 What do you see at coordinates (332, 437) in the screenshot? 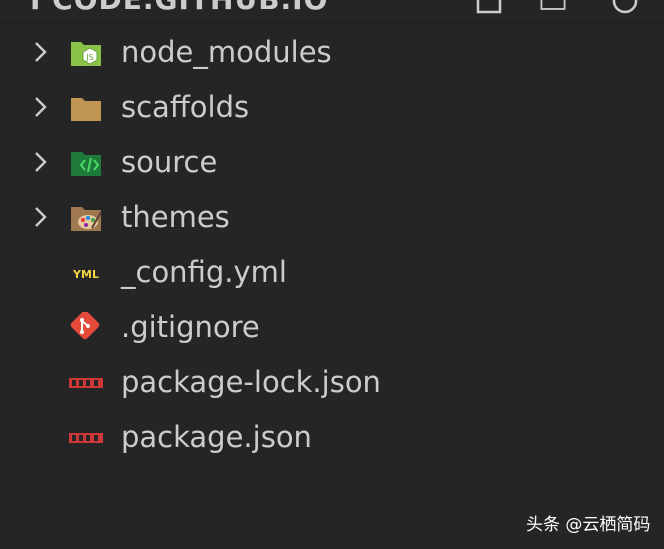
I see `tree-item-package-json: package.json` at bounding box center [332, 437].